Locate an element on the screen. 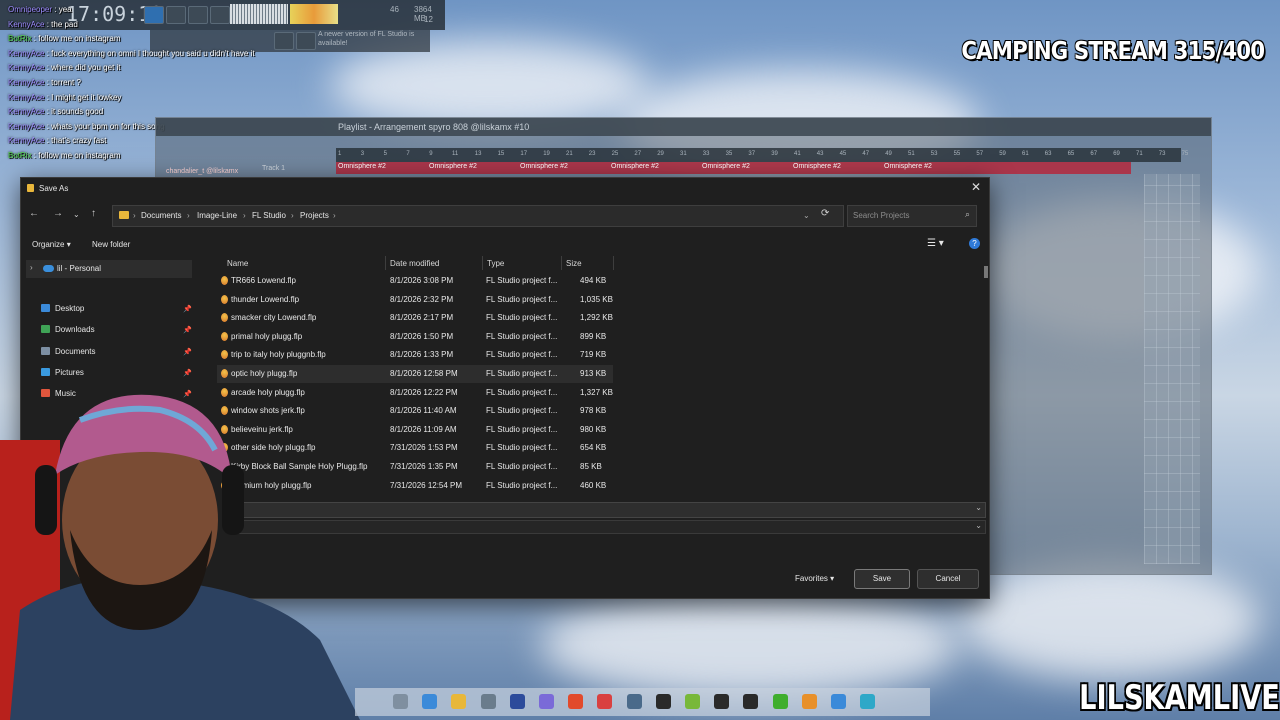 This screenshot has width=1280, height=720. chat-username: BotRix is located at coordinates (20, 155).